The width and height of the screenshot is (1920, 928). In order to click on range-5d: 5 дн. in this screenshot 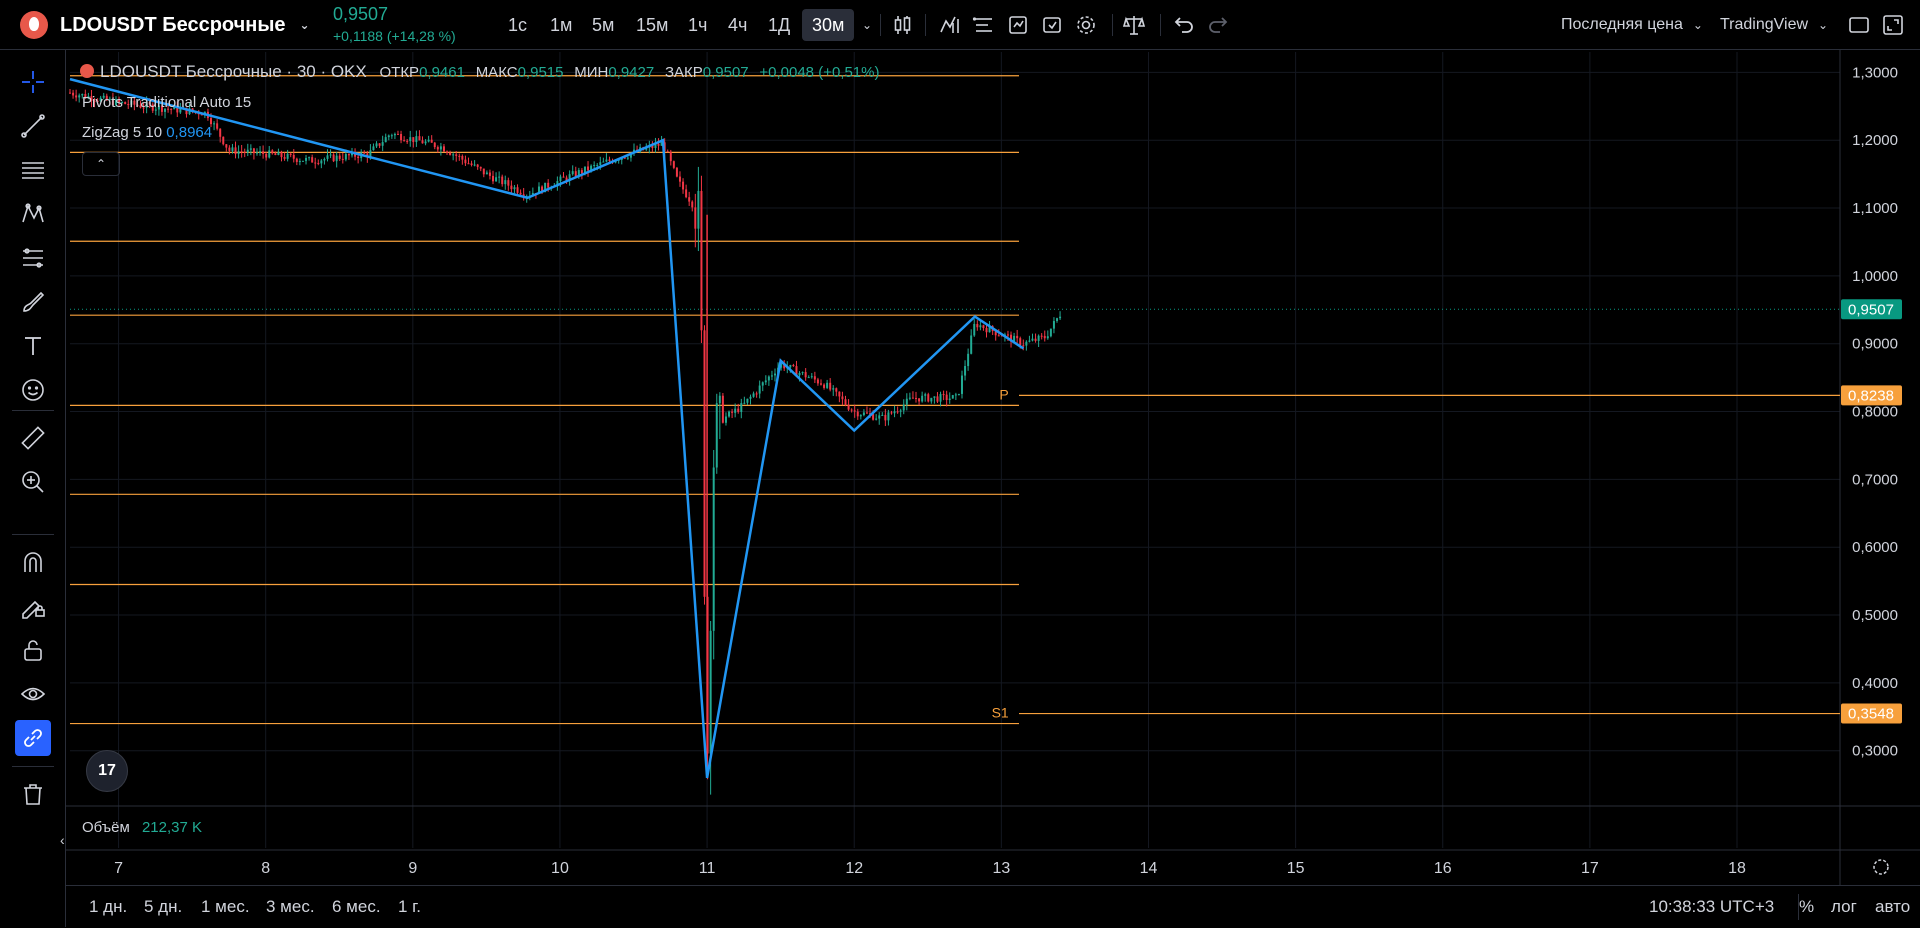, I will do `click(163, 907)`.